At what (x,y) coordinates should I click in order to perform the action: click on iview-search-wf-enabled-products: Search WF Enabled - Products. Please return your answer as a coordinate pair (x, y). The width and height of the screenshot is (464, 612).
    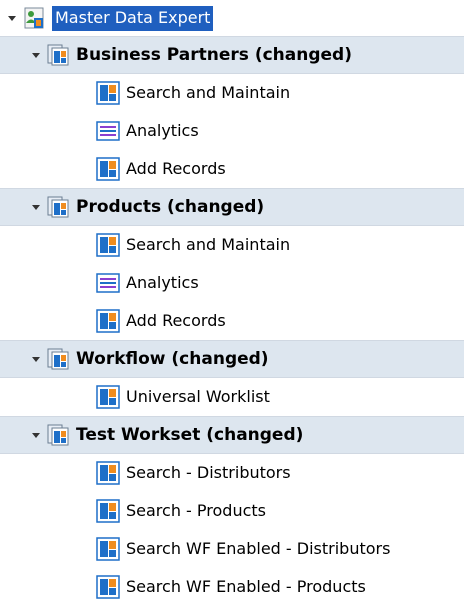
    Looking at the image, I should click on (232, 587).